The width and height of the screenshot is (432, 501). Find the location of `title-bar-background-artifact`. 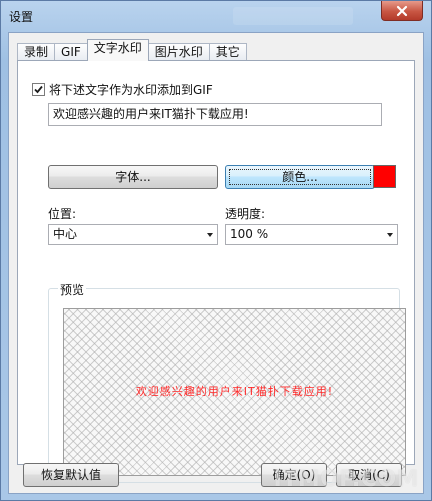

title-bar-background-artifact is located at coordinates (293, 16).